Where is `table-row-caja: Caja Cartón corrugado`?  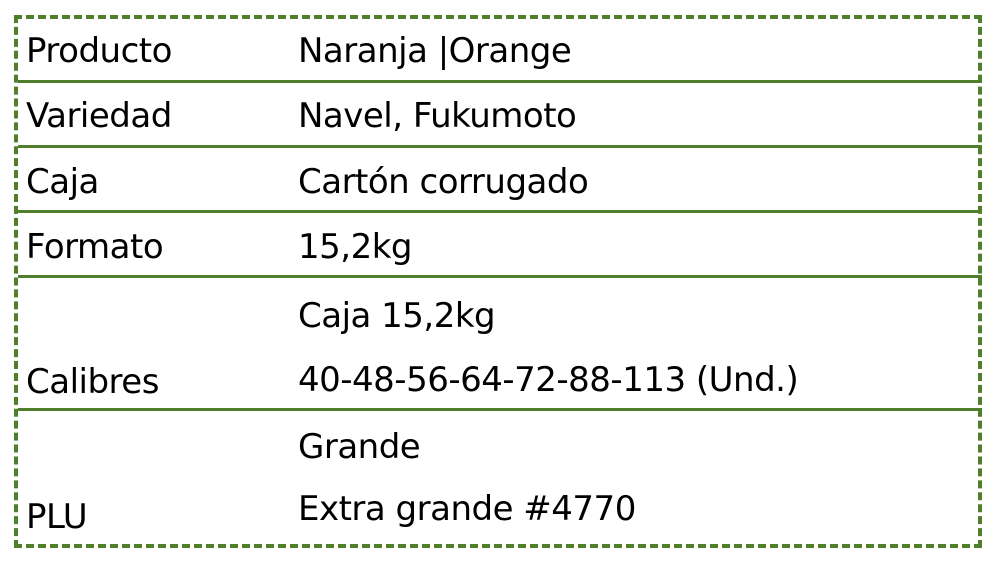 table-row-caja: Caja Cartón corrugado is located at coordinates (500, 182).